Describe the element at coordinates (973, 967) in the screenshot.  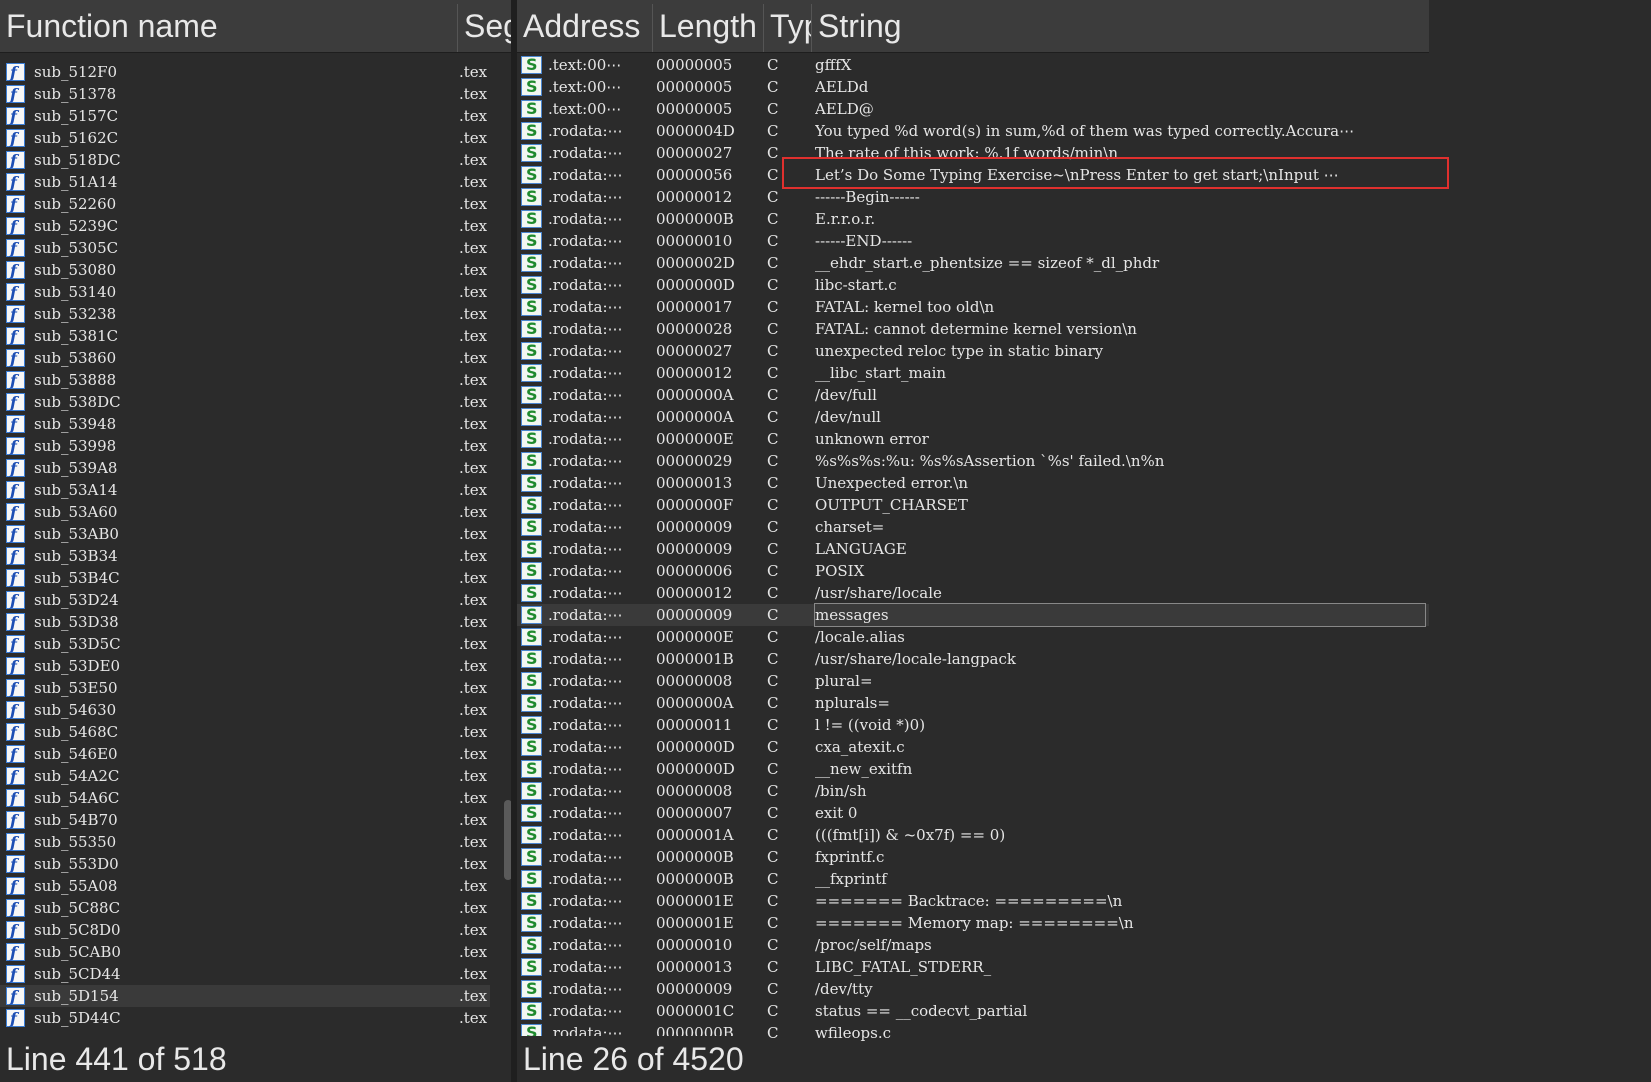
I see `string-row: S .rodata:⋯ 00000013 C LIBC_FATAL_STDERR_` at that location.